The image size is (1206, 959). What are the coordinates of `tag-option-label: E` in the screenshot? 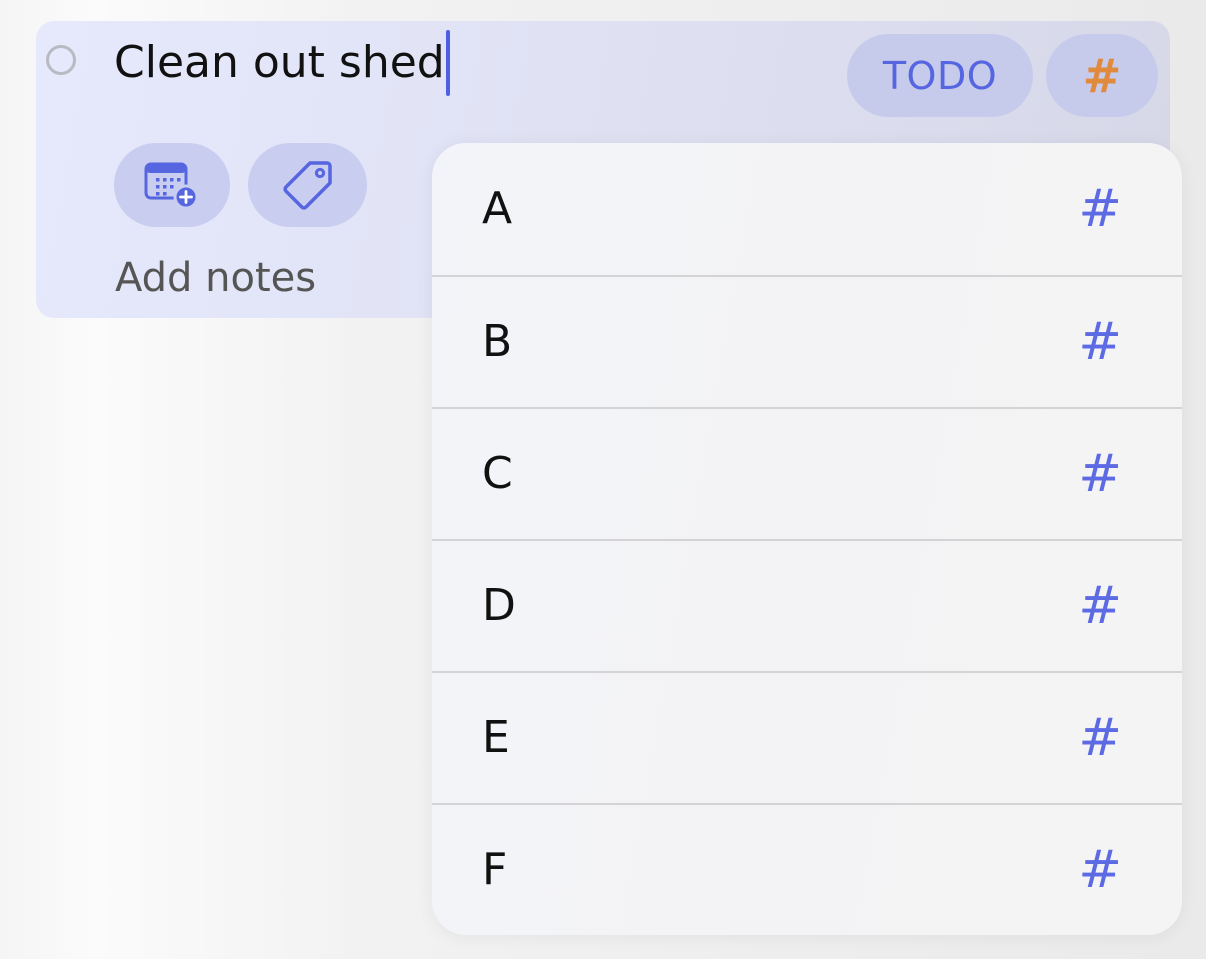 It's located at (496, 737).